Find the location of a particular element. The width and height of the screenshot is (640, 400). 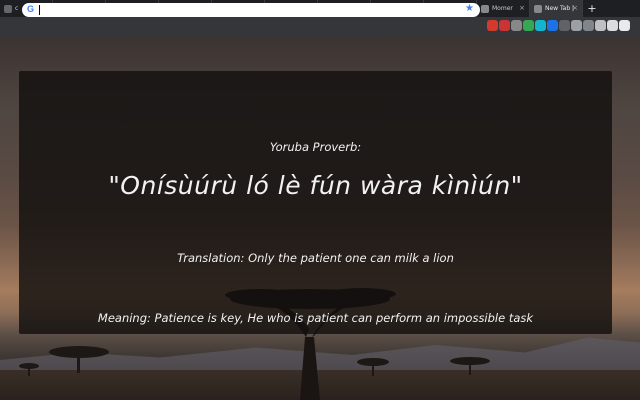

proverb-heading: Yoruba Proverb: is located at coordinates (315, 147).